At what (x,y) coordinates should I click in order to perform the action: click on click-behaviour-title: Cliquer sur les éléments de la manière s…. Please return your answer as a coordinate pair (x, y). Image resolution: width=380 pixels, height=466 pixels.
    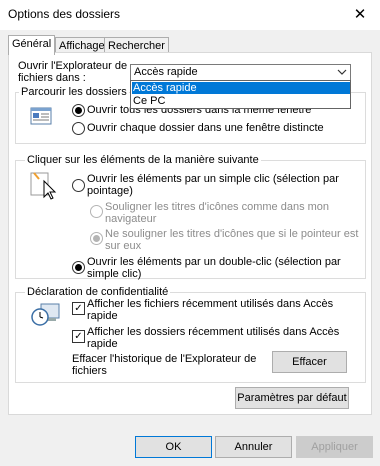
    Looking at the image, I should click on (143, 160).